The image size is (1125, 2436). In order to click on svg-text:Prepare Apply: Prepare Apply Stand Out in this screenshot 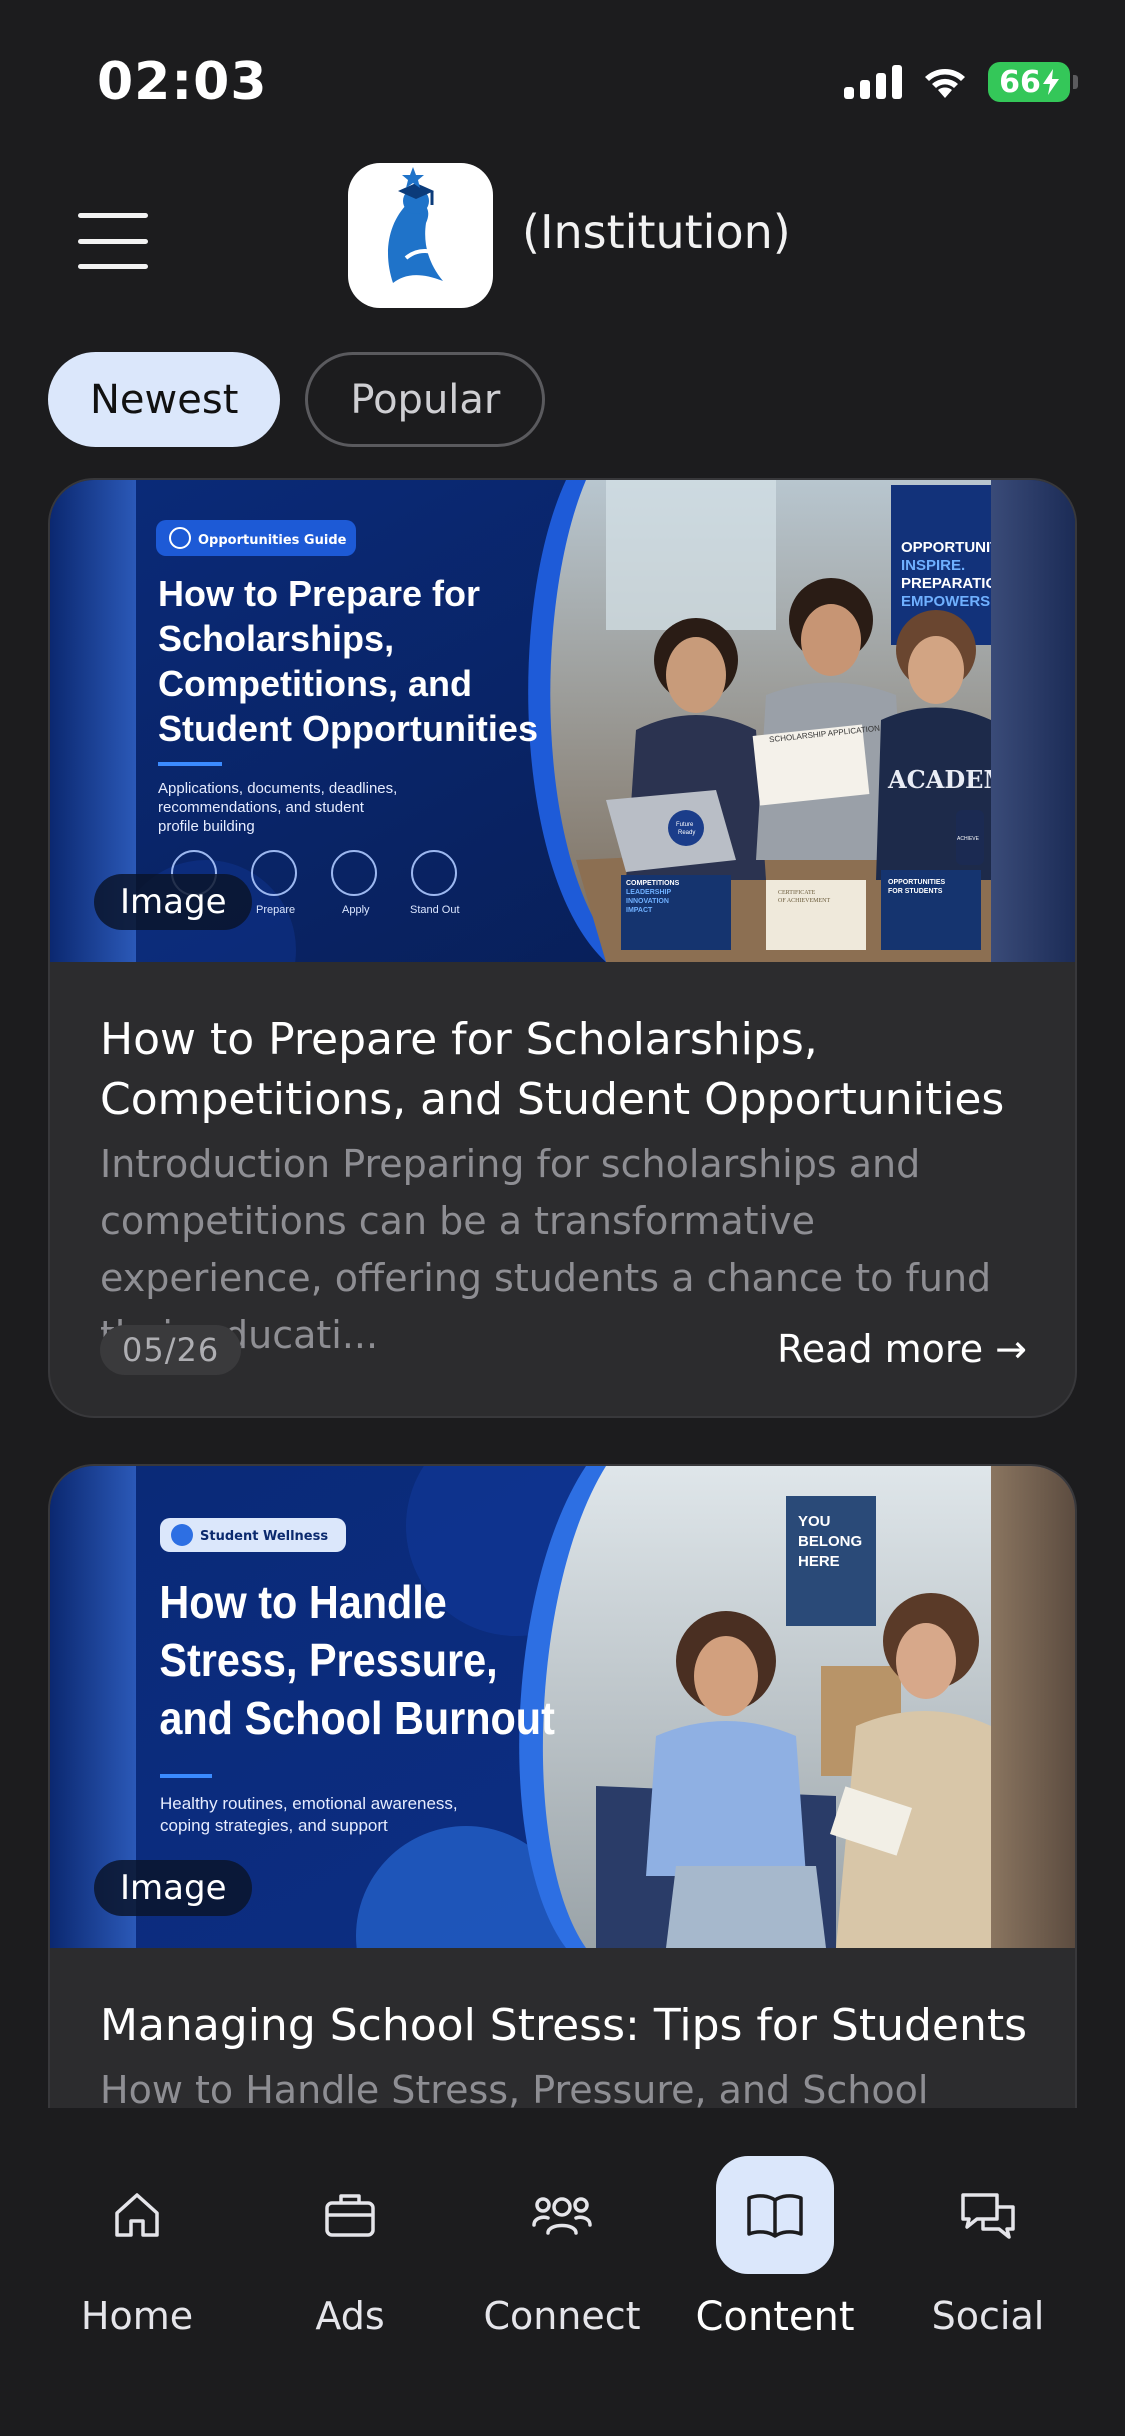, I will do `click(358, 910)`.